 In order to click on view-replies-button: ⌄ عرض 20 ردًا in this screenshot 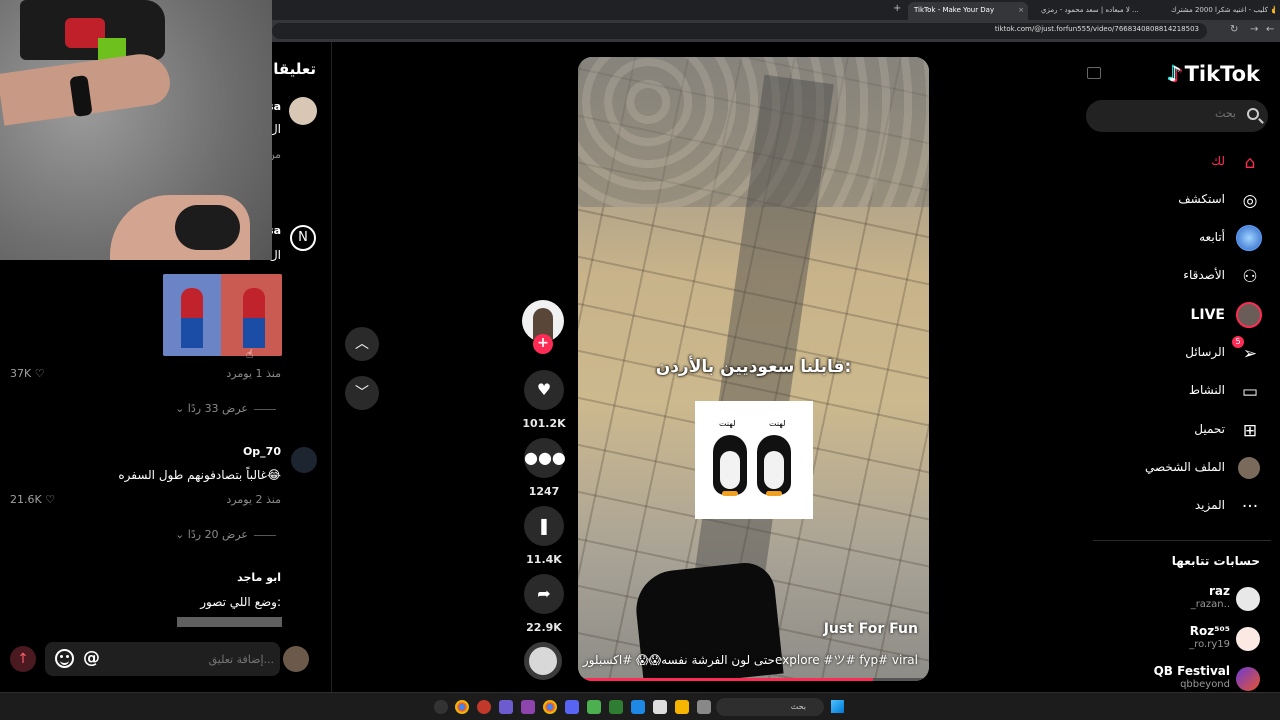, I will do `click(225, 534)`.